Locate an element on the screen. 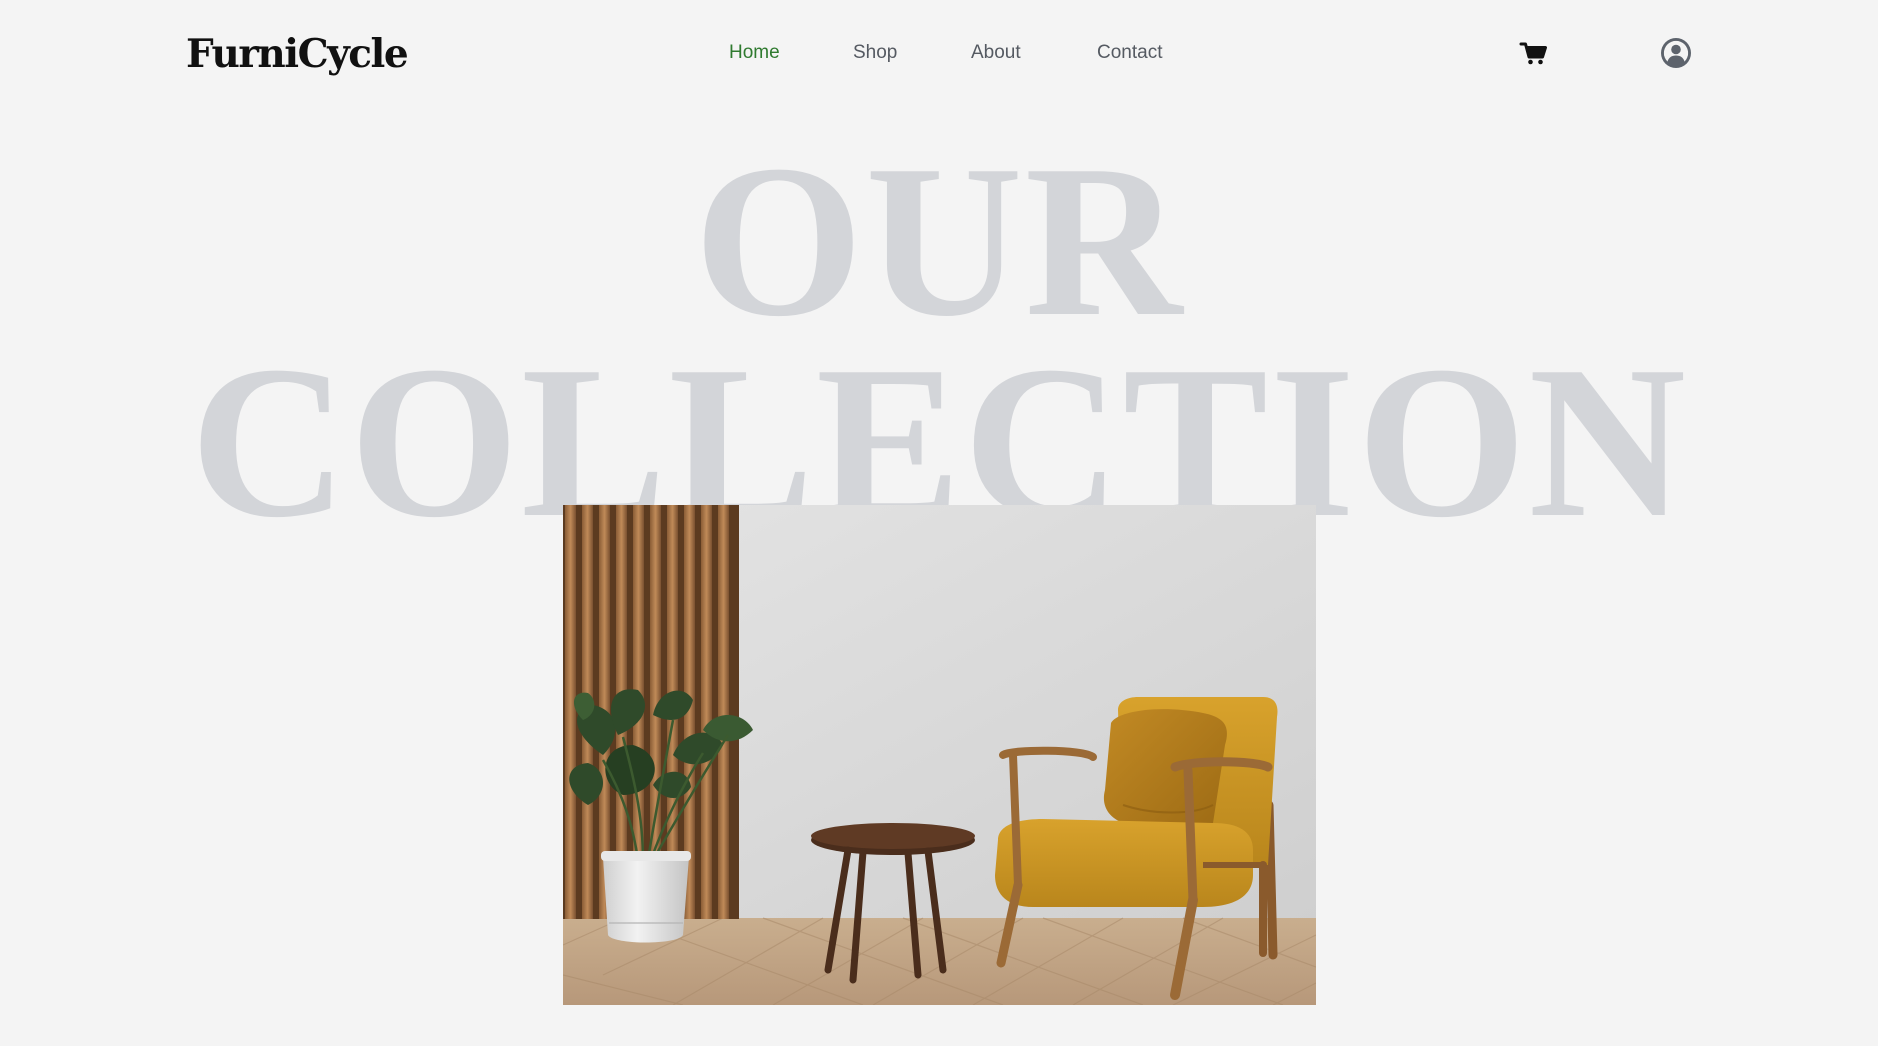  nav-link-home: Home is located at coordinates (754, 53).